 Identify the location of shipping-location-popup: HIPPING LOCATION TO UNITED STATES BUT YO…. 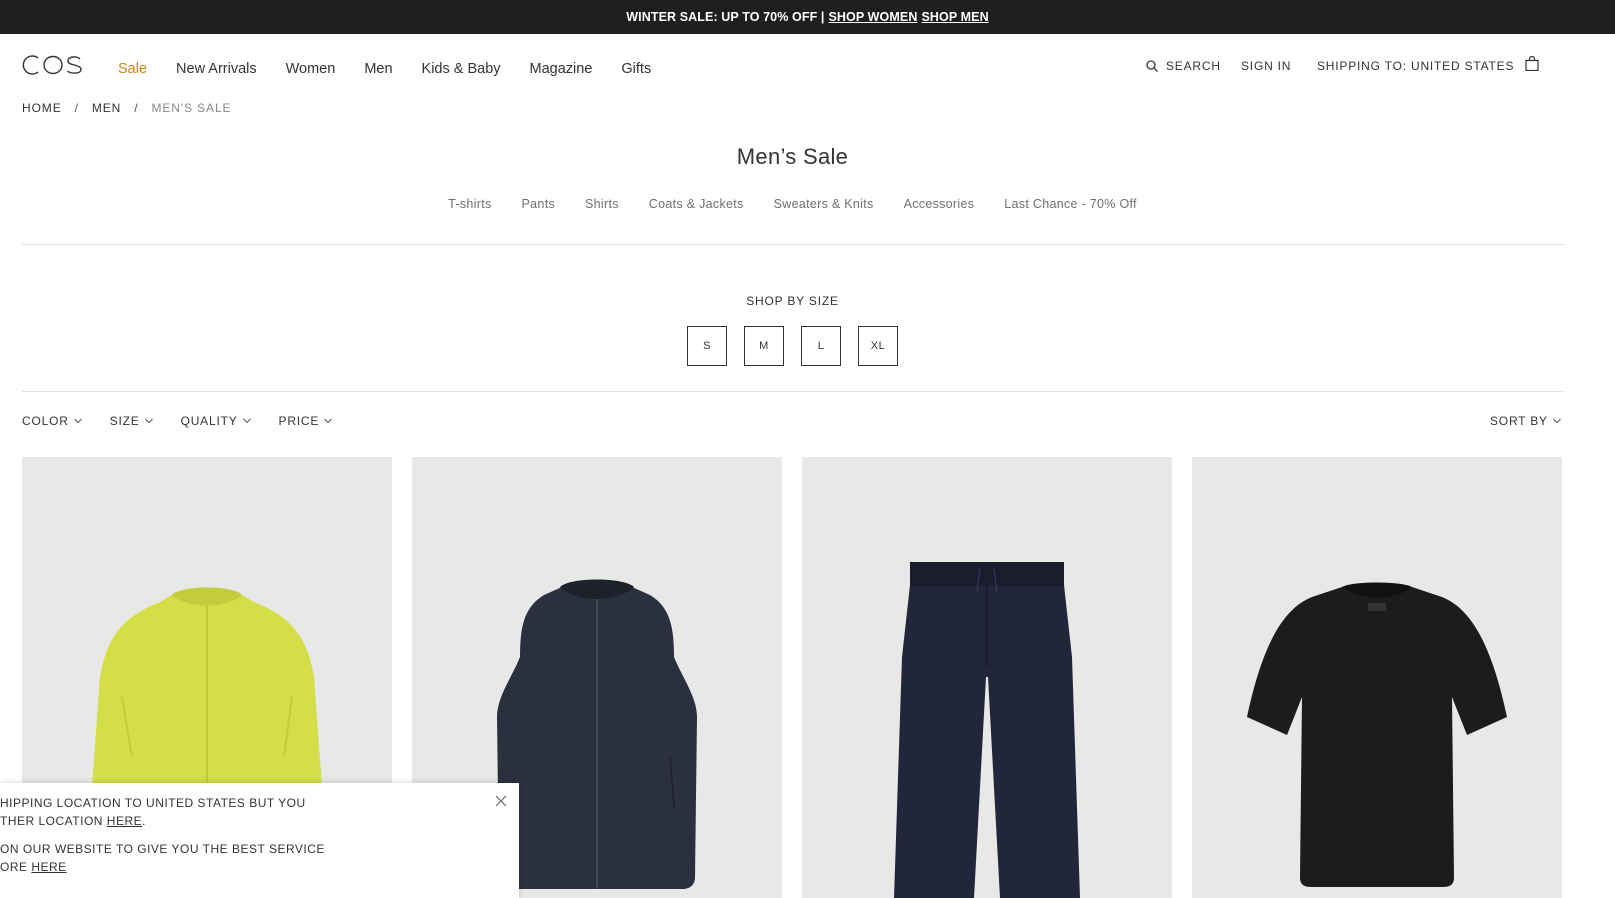
(259, 840).